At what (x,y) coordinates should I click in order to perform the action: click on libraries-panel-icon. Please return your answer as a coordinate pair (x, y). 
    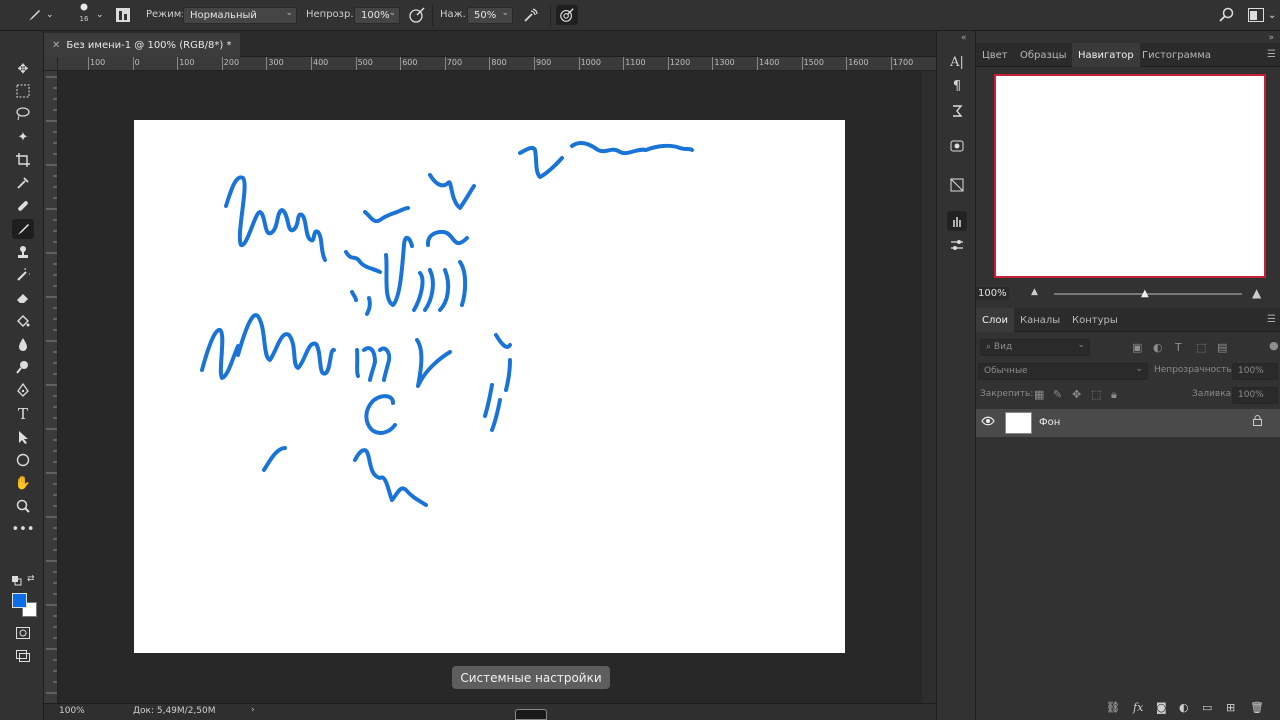
    Looking at the image, I should click on (957, 146).